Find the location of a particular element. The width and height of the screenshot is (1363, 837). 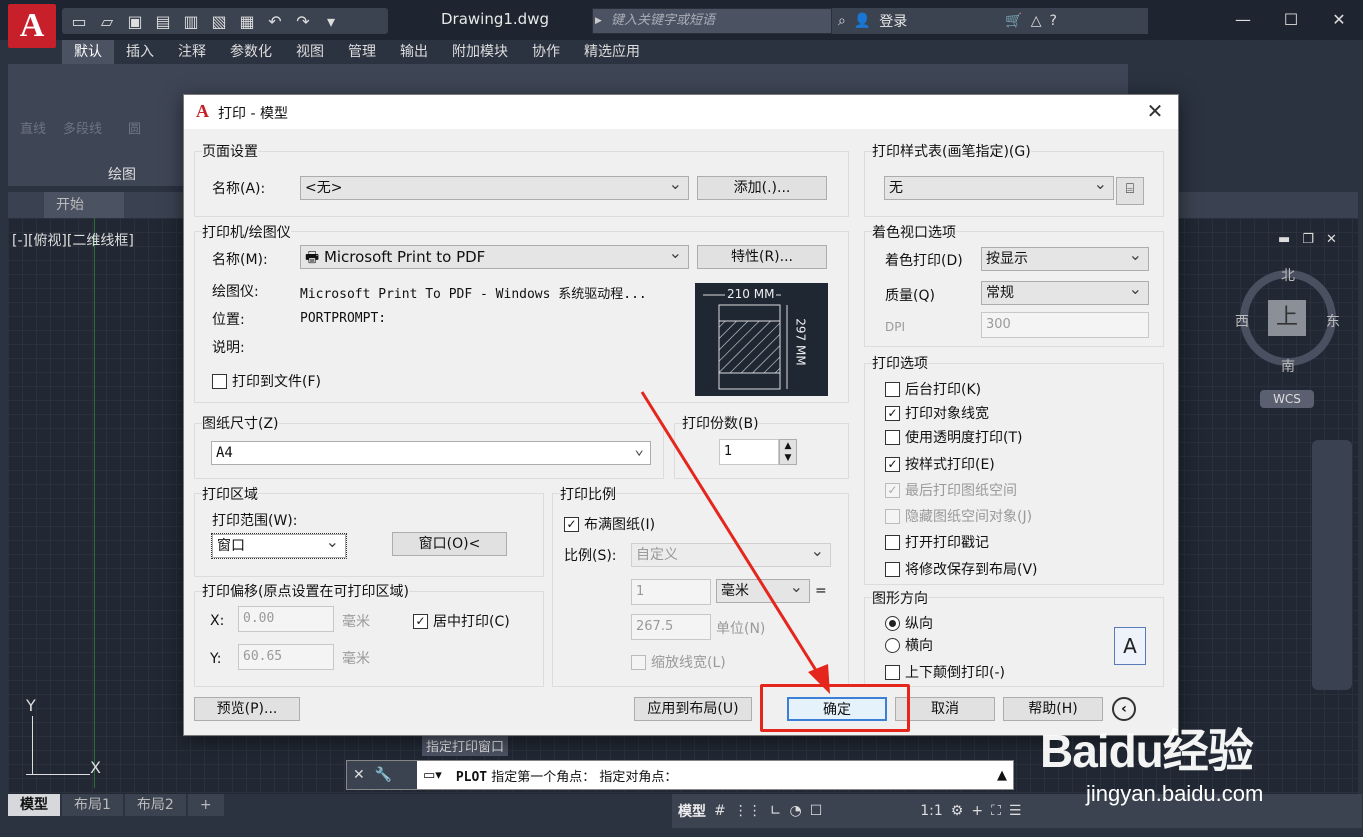

paper-size-select: A4 is located at coordinates (431, 453).